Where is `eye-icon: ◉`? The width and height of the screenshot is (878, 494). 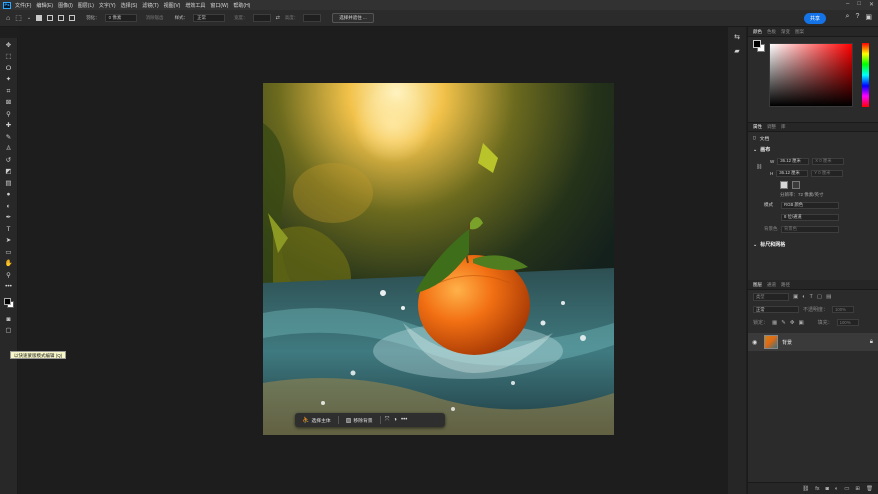 eye-icon: ◉ is located at coordinates (756, 342).